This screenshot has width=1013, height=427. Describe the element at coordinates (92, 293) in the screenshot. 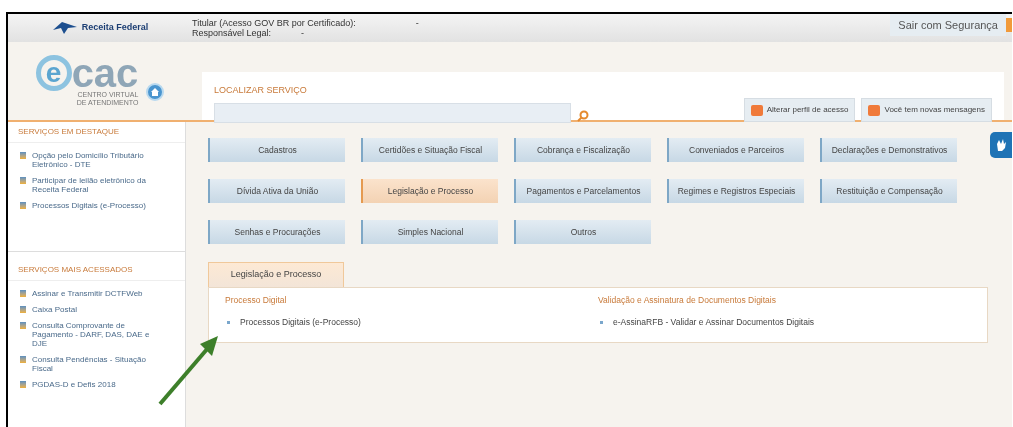

I see `sidebar-link: Assinar e Transmitir DCTFWeb` at that location.